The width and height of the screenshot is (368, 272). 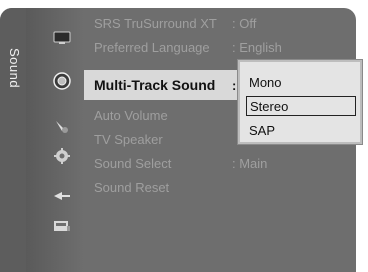 What do you see at coordinates (224, 187) in the screenshot?
I see `menu-item-sound-reset: Sound Reset` at bounding box center [224, 187].